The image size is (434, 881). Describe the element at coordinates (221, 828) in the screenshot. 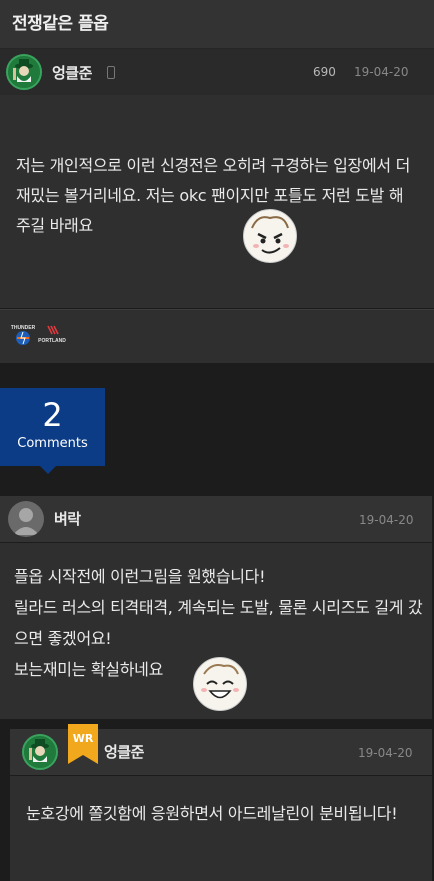

I see `reply-body: 눈호강에 쫄깃함에 응원하면서 아드레날린이 분비됩니다!` at that location.